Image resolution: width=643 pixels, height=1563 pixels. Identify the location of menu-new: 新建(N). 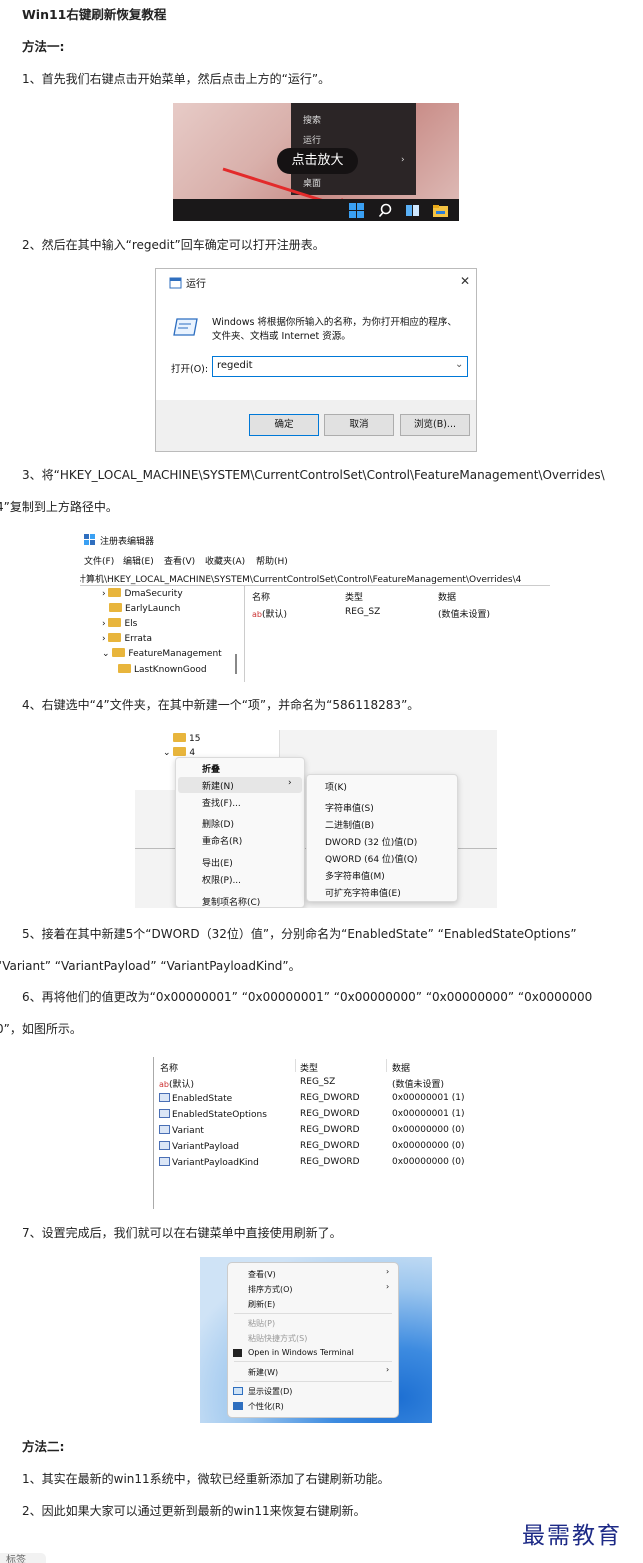
(218, 785).